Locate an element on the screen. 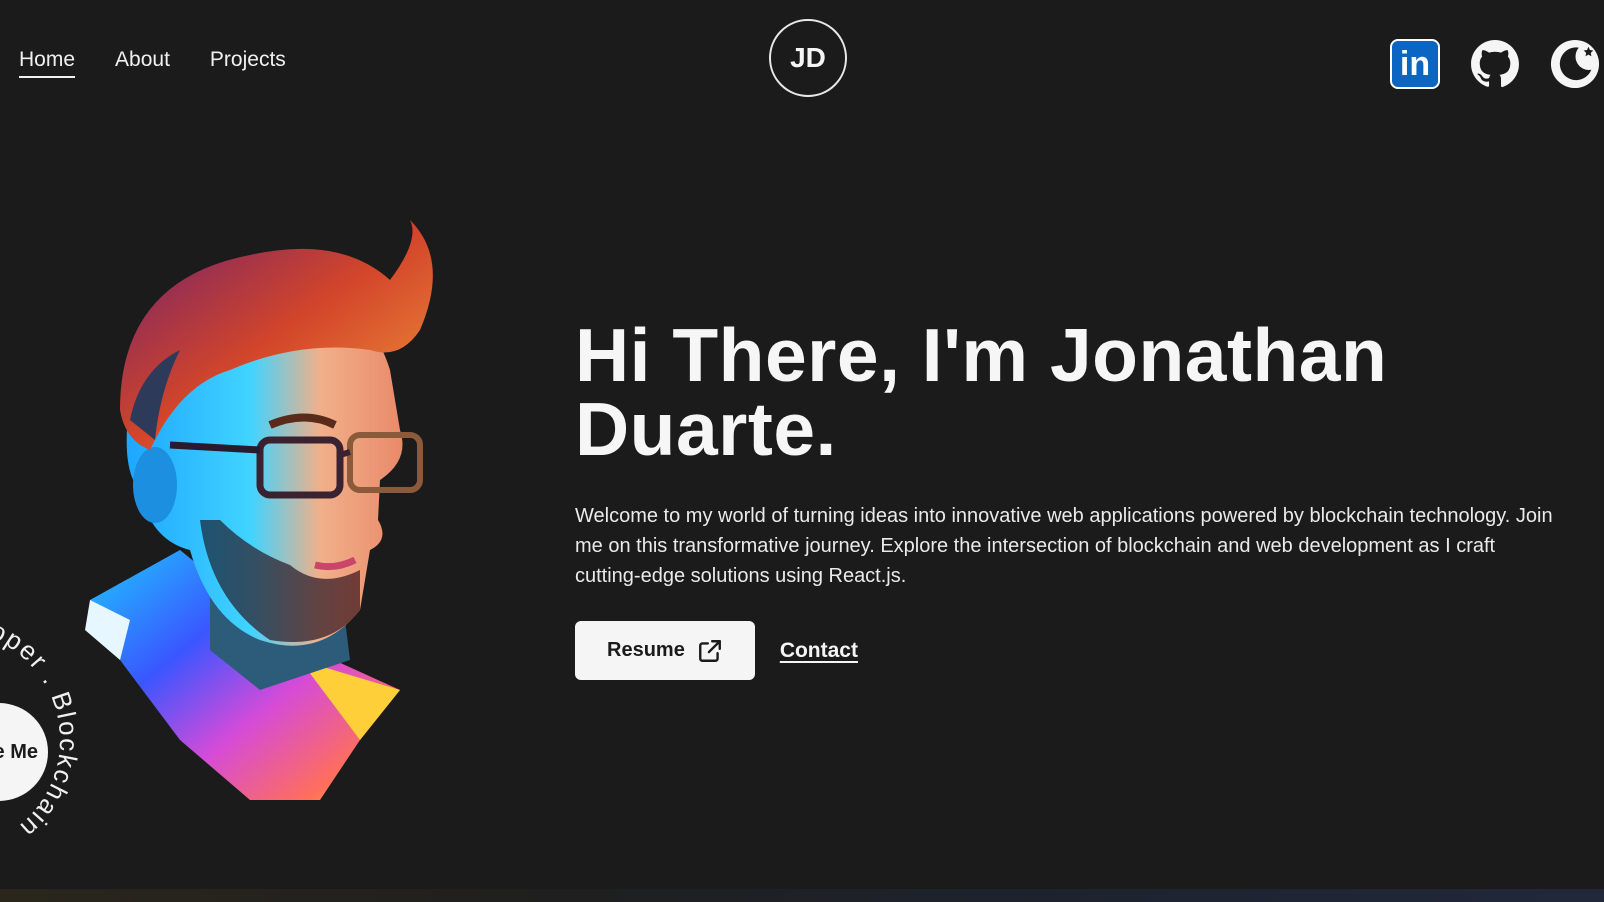 The height and width of the screenshot is (902, 1604). linkedin-icon: in is located at coordinates (1415, 64).